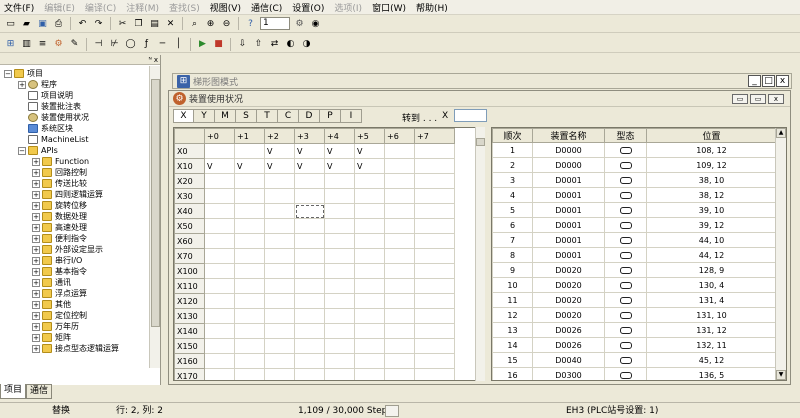 The height and width of the screenshot is (418, 800). What do you see at coordinates (634, 345) in the screenshot?
I see `list-row: 14 D0026 132, 11` at bounding box center [634, 345].